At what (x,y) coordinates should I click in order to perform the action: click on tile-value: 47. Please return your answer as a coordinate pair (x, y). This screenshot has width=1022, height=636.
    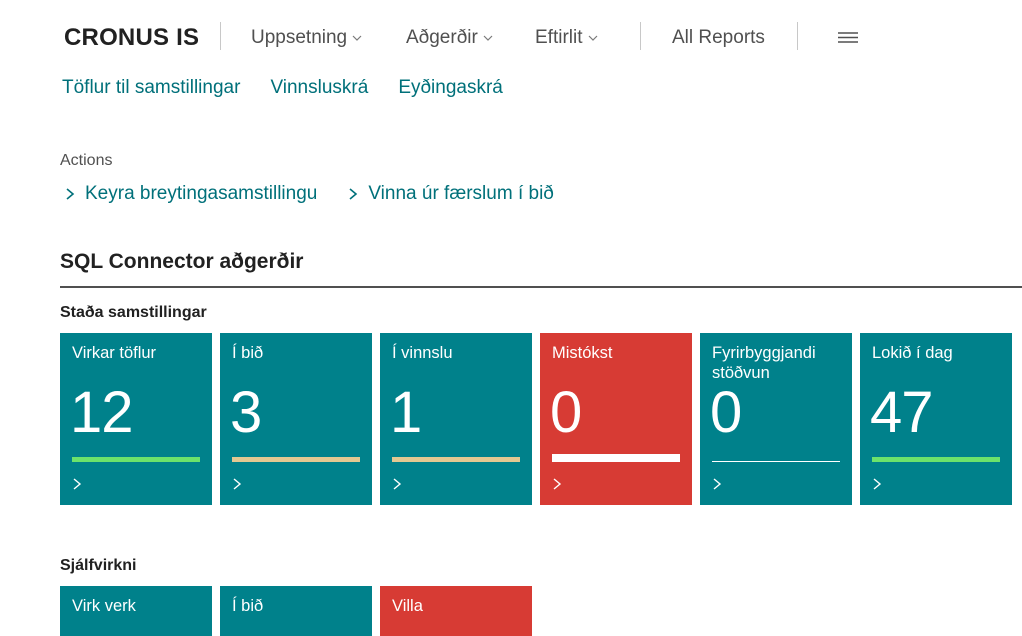
    Looking at the image, I should click on (902, 412).